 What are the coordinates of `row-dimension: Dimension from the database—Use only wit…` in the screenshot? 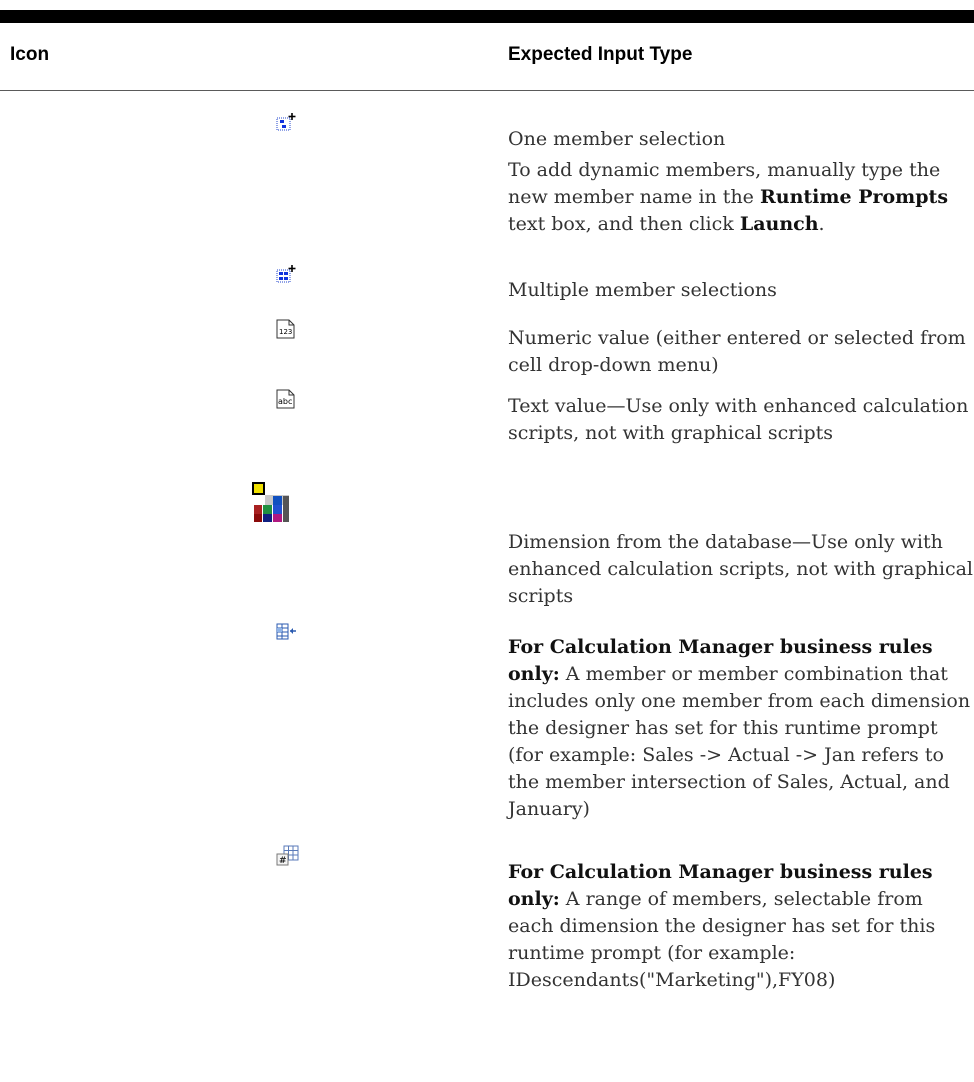 It's located at (741, 569).